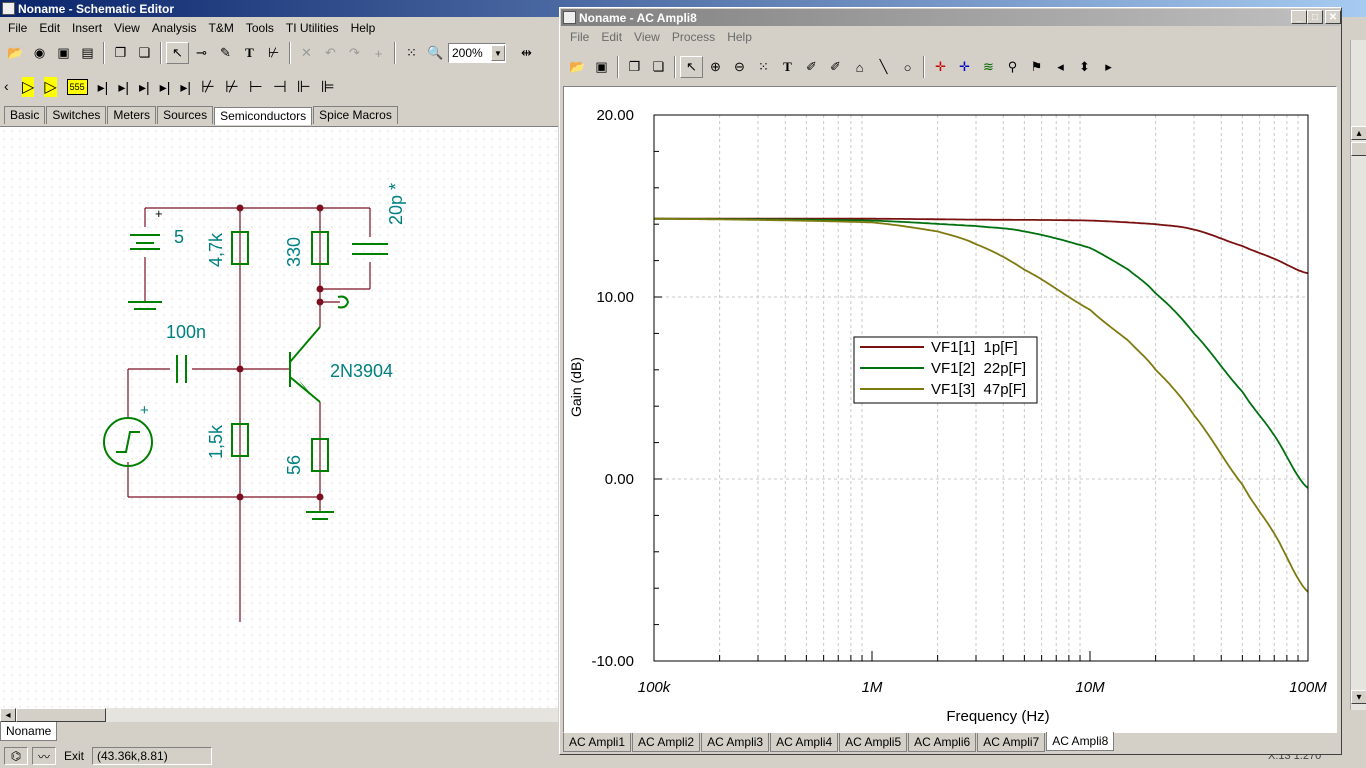 The width and height of the screenshot is (1366, 768). I want to click on menu-help: Help, so click(363, 28).